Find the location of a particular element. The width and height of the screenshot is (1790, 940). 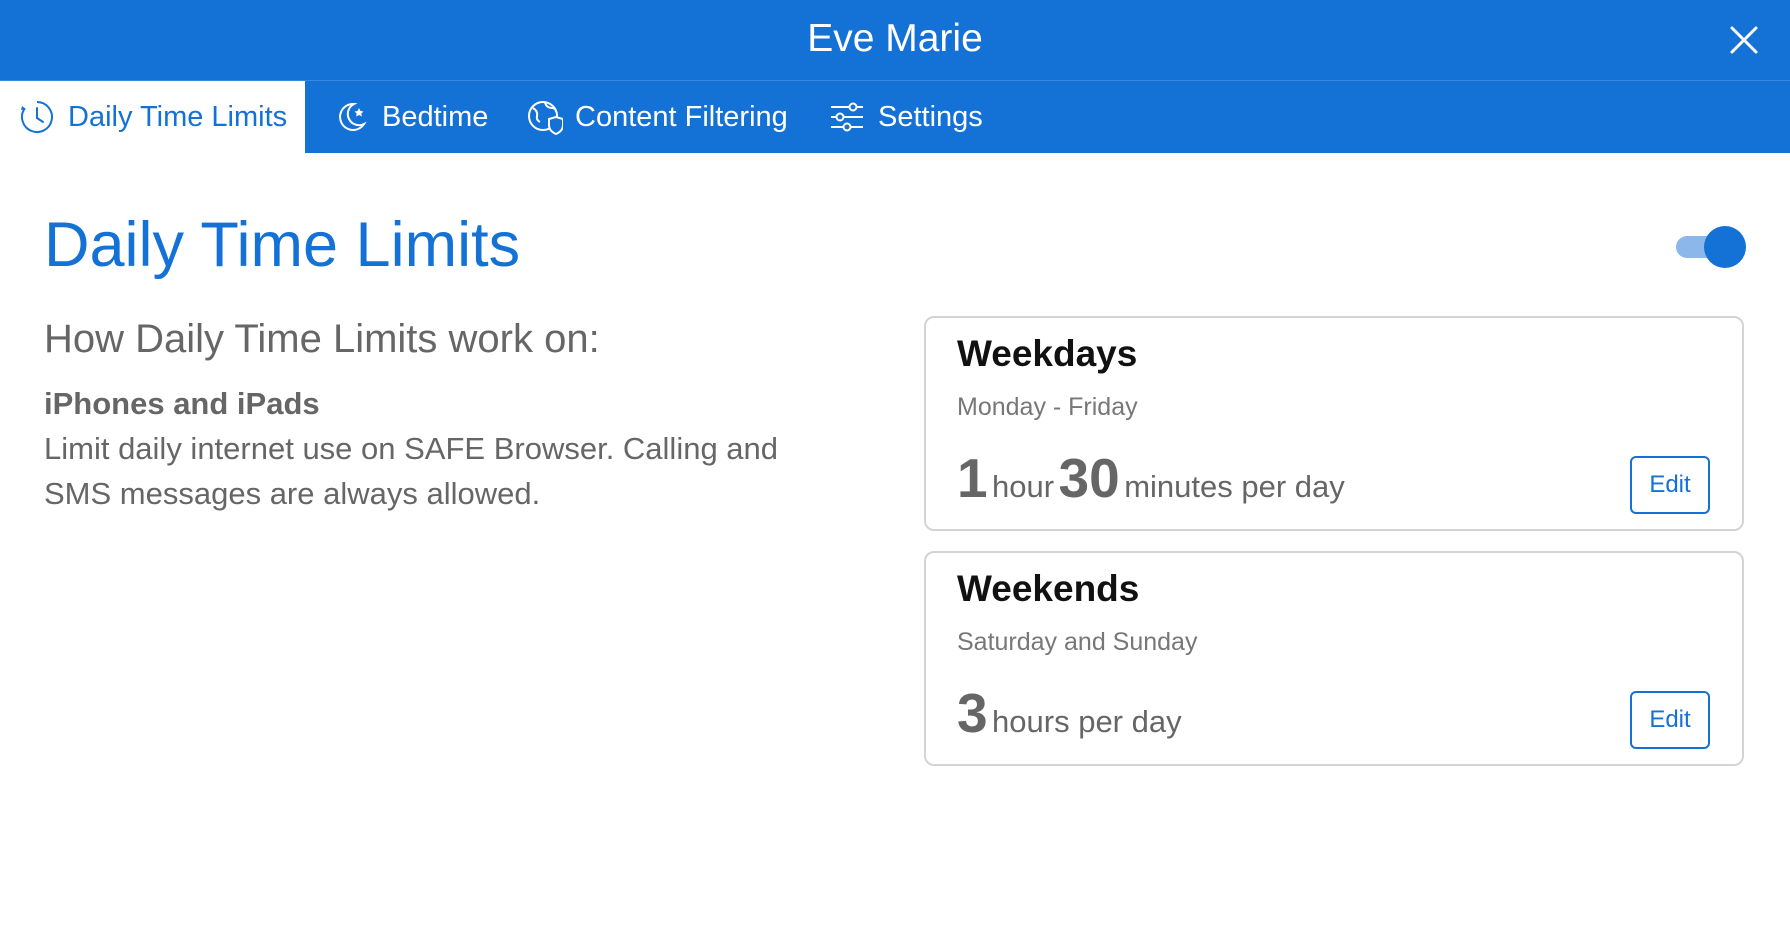

tab-settings: Settings is located at coordinates (905, 117).